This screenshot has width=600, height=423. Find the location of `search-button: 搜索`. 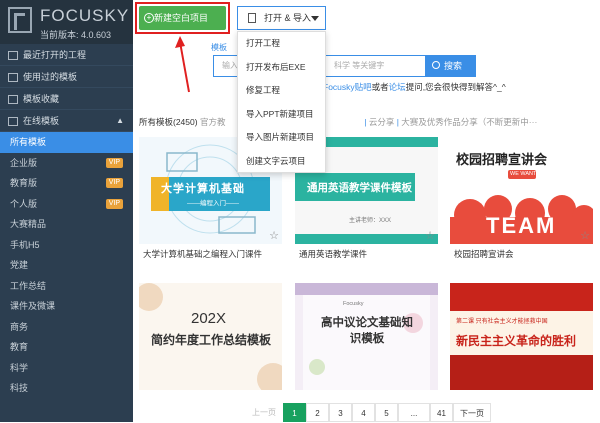

search-button: 搜索 is located at coordinates (451, 66).